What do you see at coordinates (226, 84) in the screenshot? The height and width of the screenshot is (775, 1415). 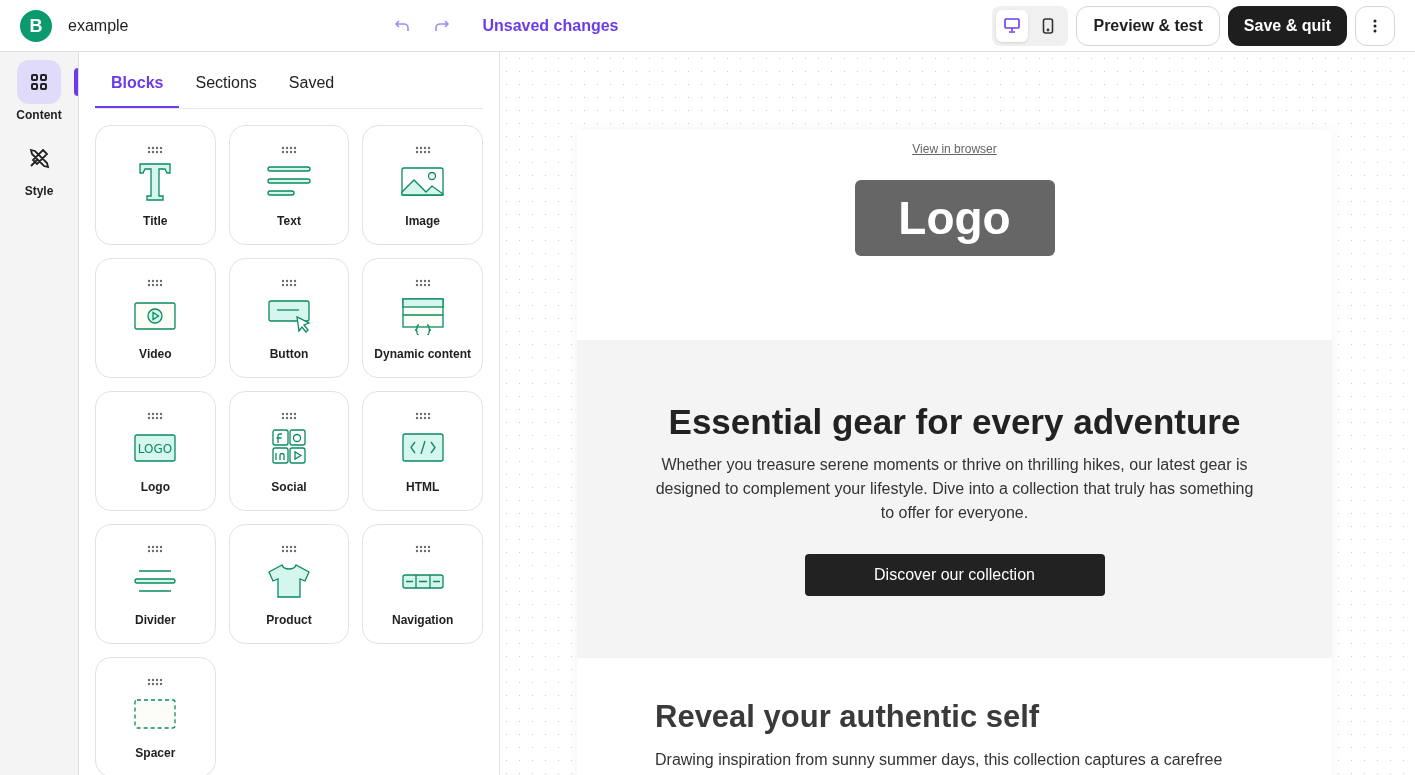 I see `panel-tab: Sections` at bounding box center [226, 84].